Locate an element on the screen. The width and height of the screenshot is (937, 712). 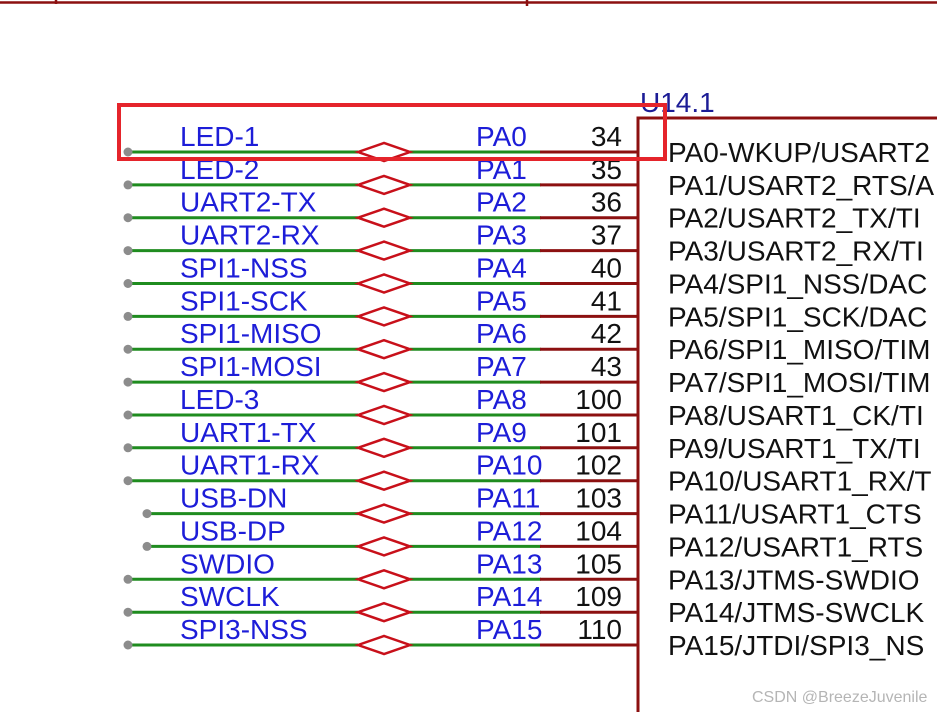
net-label: USB-DN is located at coordinates (233, 498).